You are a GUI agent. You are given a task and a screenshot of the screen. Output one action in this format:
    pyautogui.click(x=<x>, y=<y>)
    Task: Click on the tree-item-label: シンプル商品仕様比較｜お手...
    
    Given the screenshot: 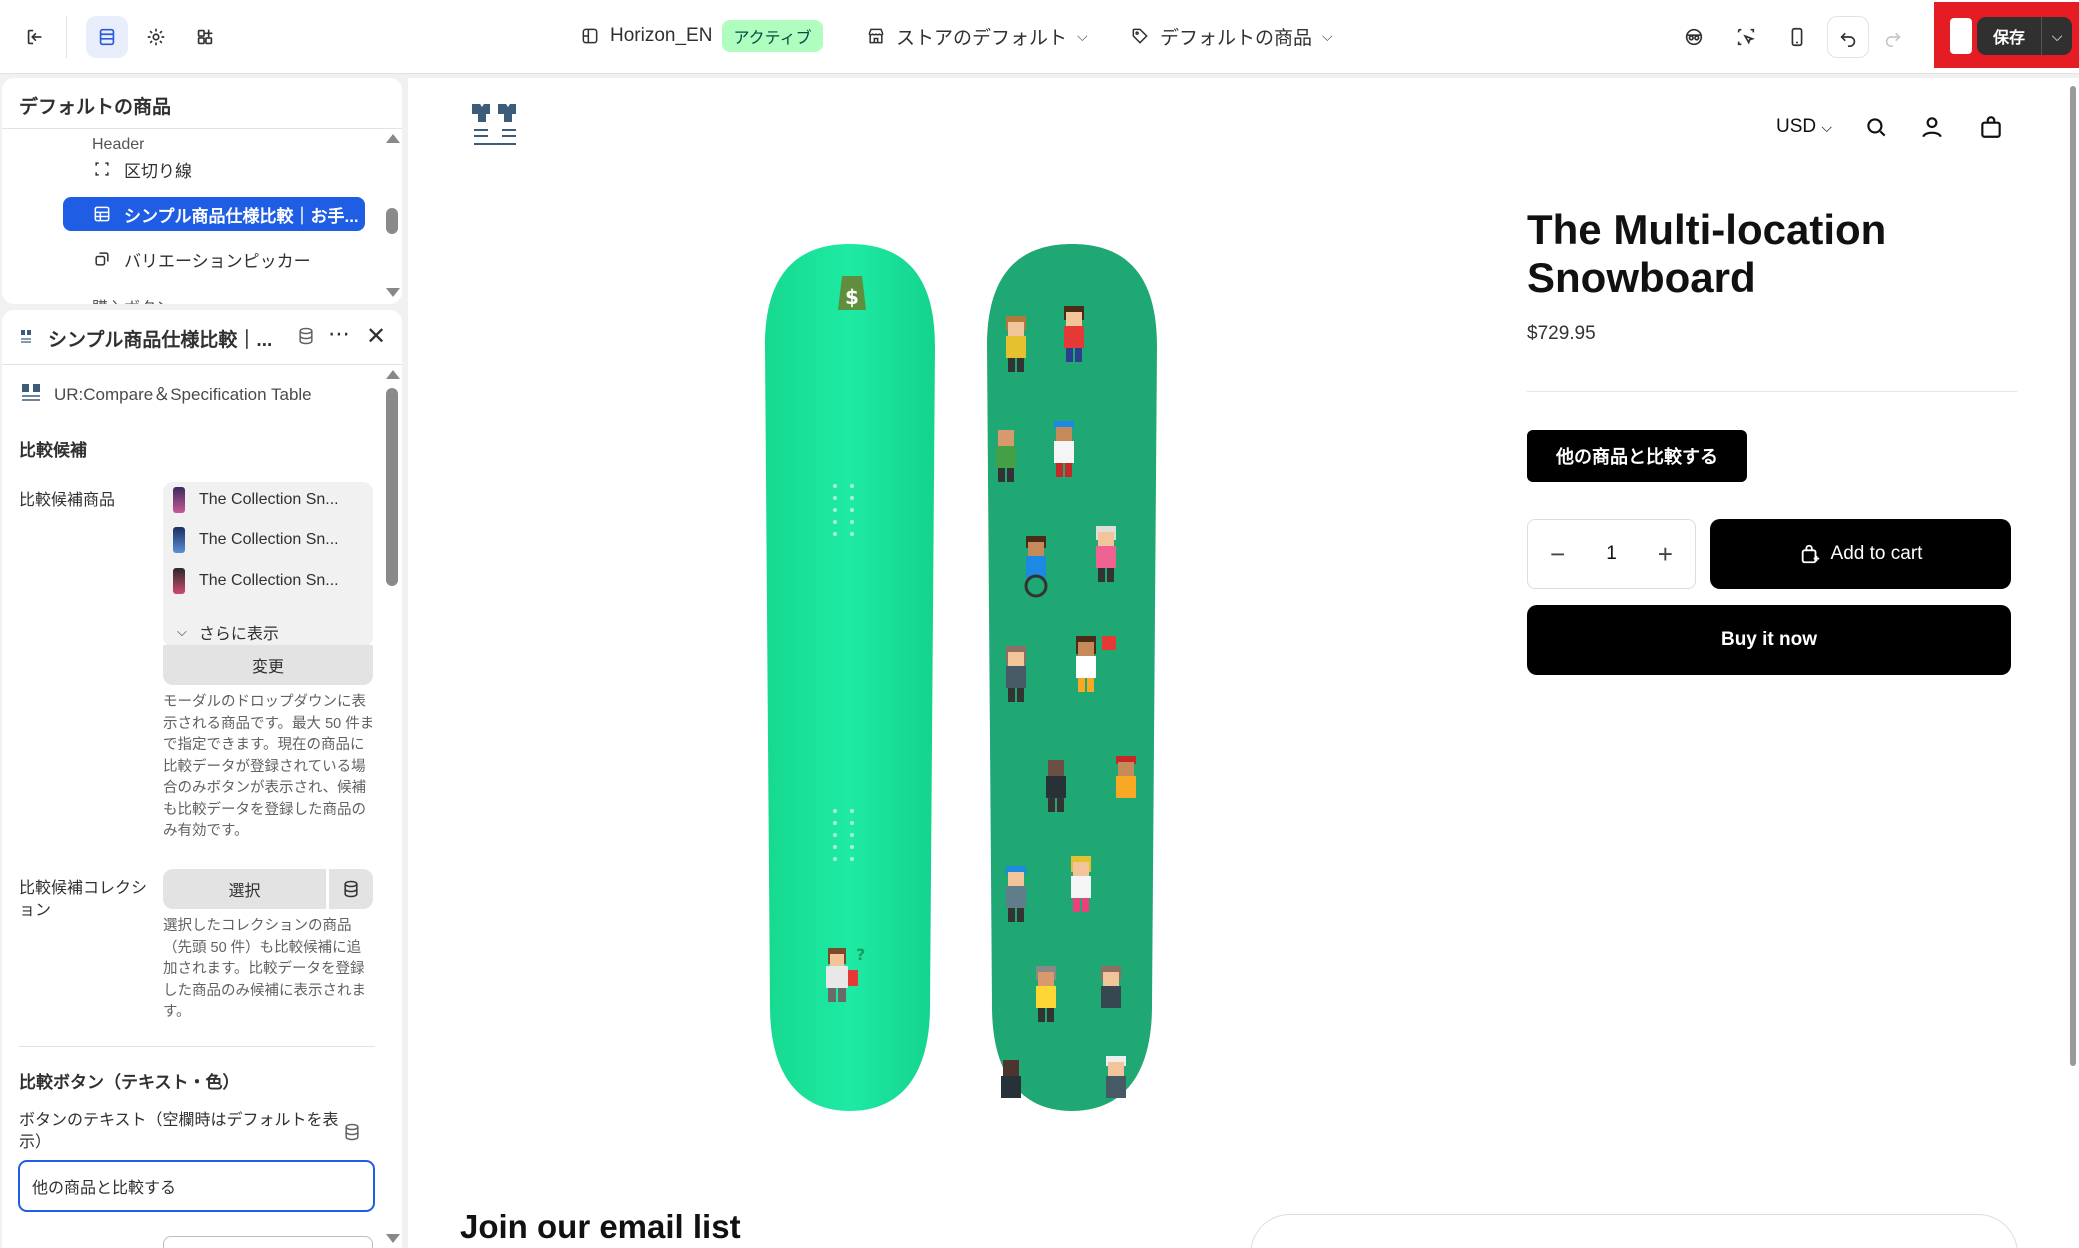 What is the action you would take?
    pyautogui.click(x=241, y=216)
    